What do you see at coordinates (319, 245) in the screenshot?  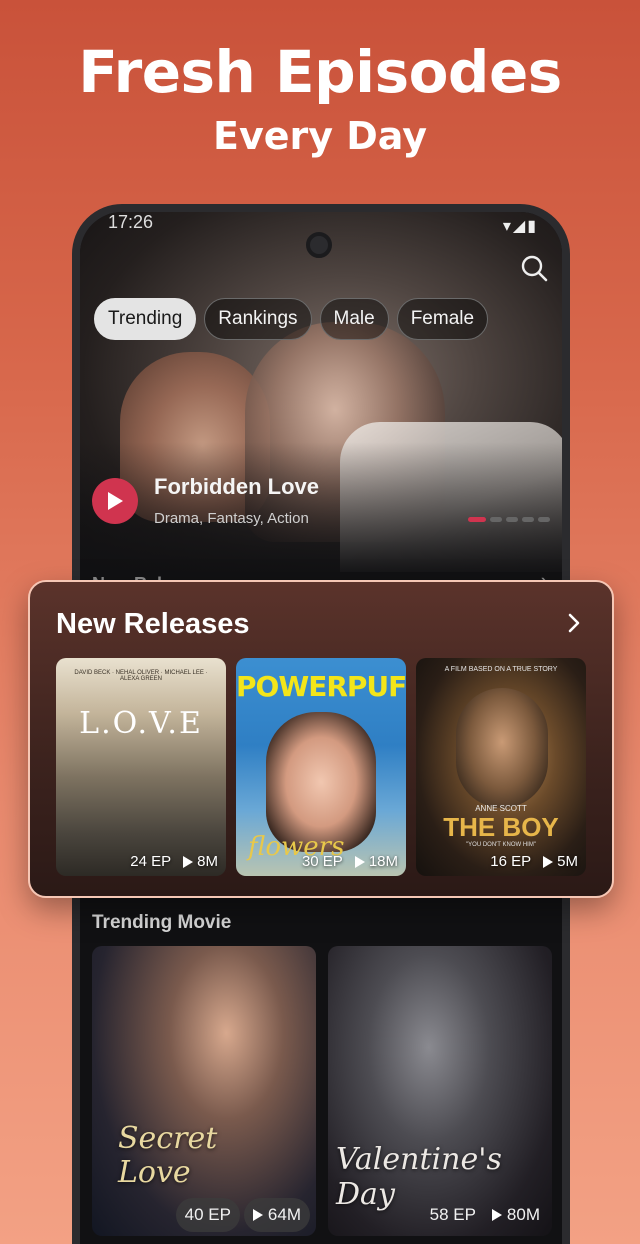 I see `camera-cutout` at bounding box center [319, 245].